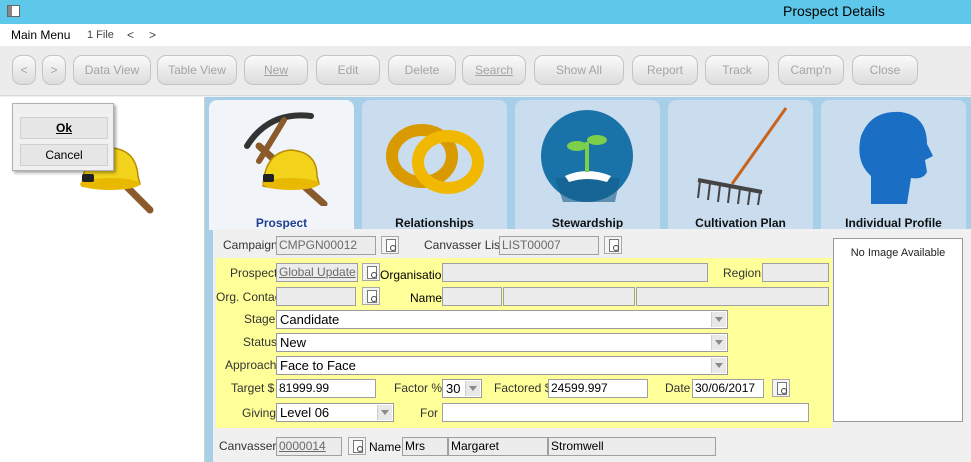  What do you see at coordinates (742, 273) in the screenshot?
I see `region-label: Region` at bounding box center [742, 273].